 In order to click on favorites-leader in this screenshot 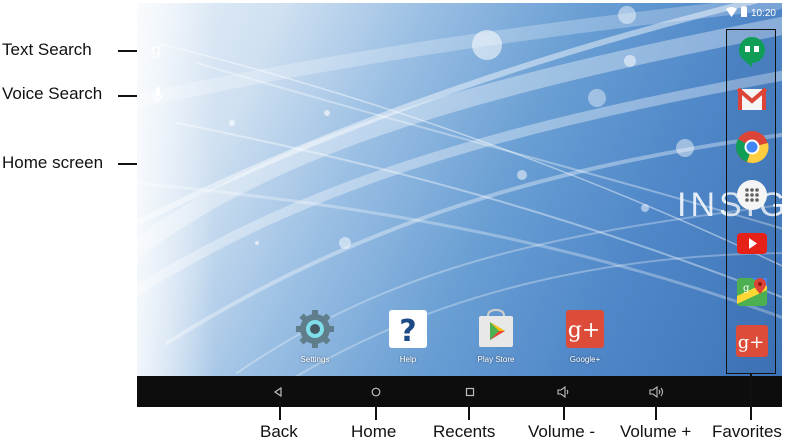, I will do `click(751, 397)`.